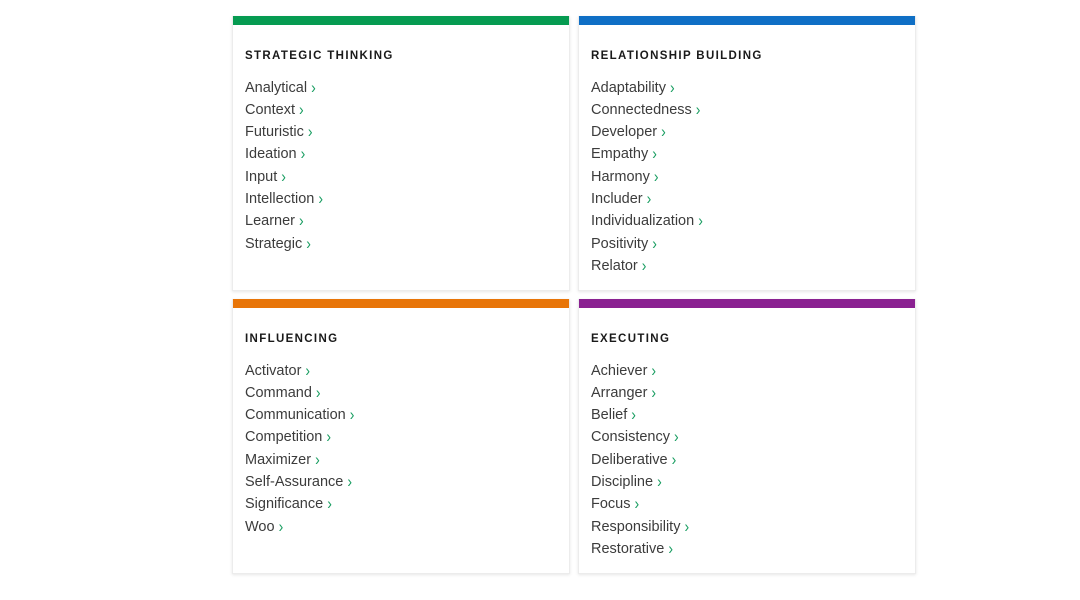  Describe the element at coordinates (747, 244) in the screenshot. I see `theme-link-positivity: Positivity ›` at that location.